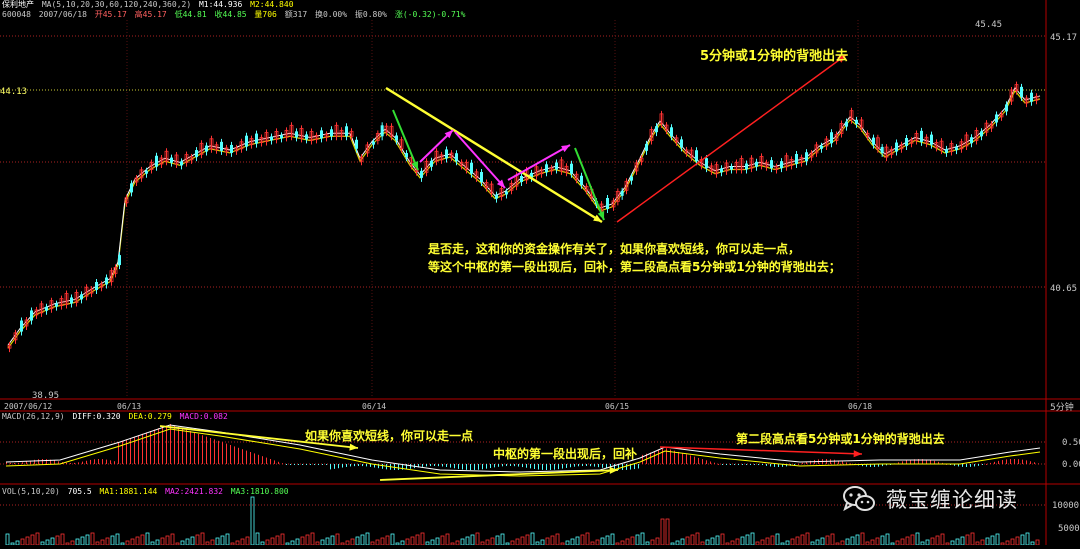  Describe the element at coordinates (1063, 38) in the screenshot. I see `y-tick-label-top: 45.17` at that location.